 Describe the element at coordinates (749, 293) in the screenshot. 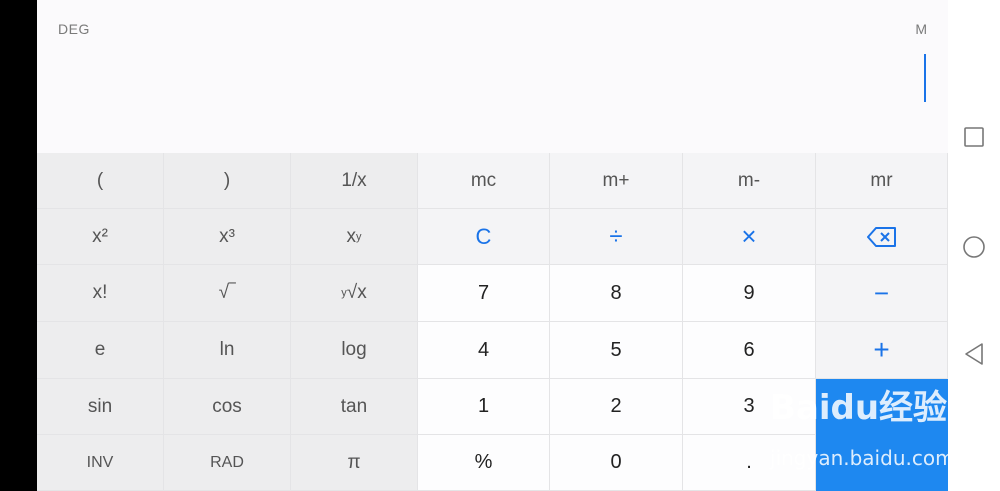

I see `digit-9-key: 9` at that location.